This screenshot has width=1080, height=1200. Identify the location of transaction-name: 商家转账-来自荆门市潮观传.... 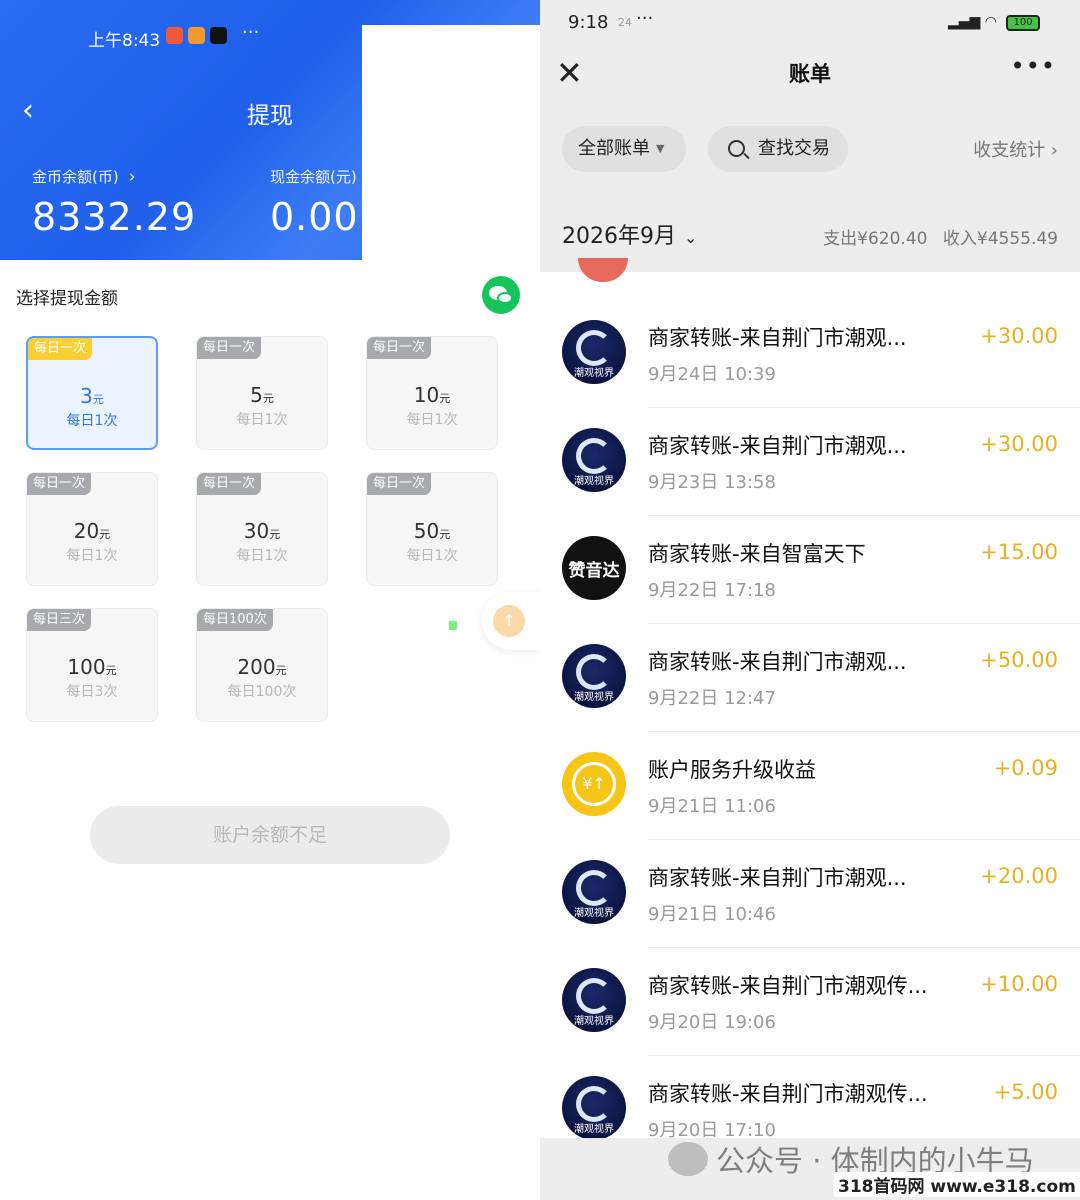
(788, 986).